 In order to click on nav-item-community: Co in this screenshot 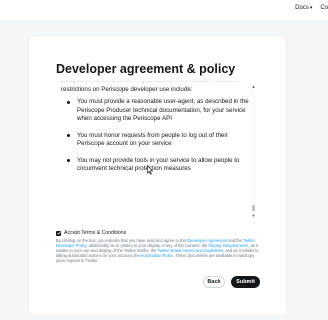, I will do `click(324, 8)`.